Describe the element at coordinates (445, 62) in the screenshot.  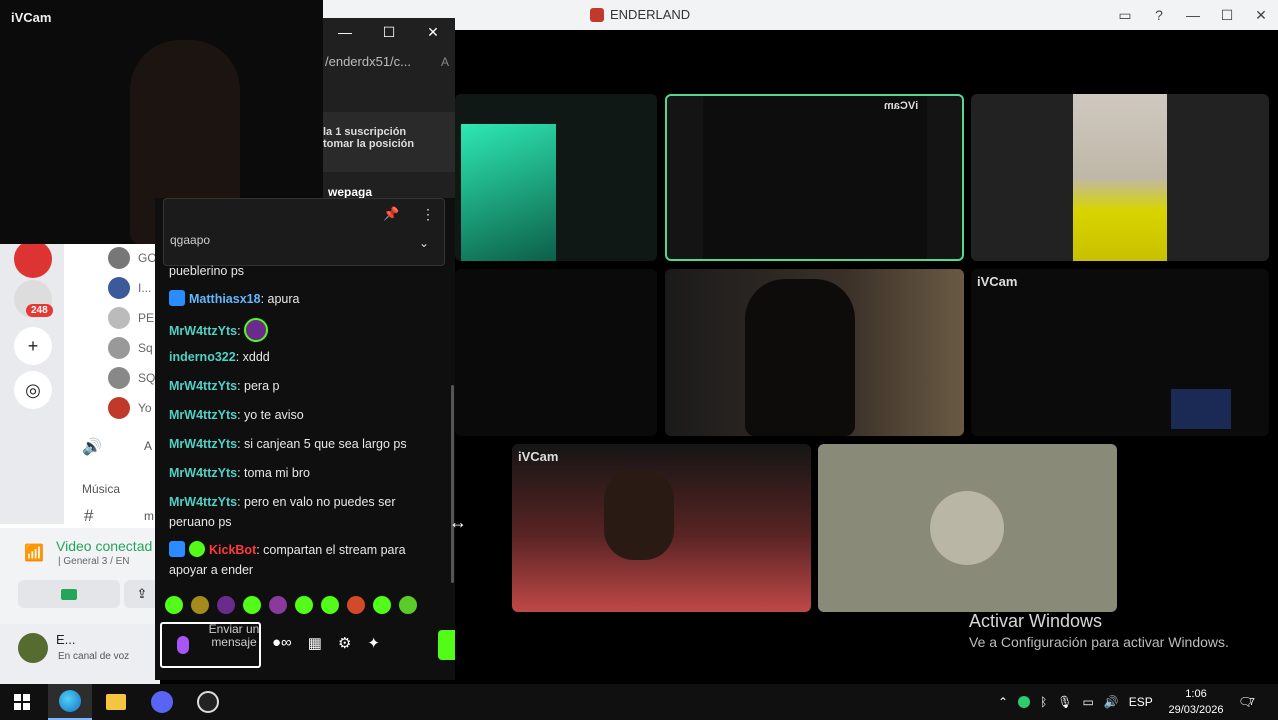
I see `read-aloud-icon: A` at that location.